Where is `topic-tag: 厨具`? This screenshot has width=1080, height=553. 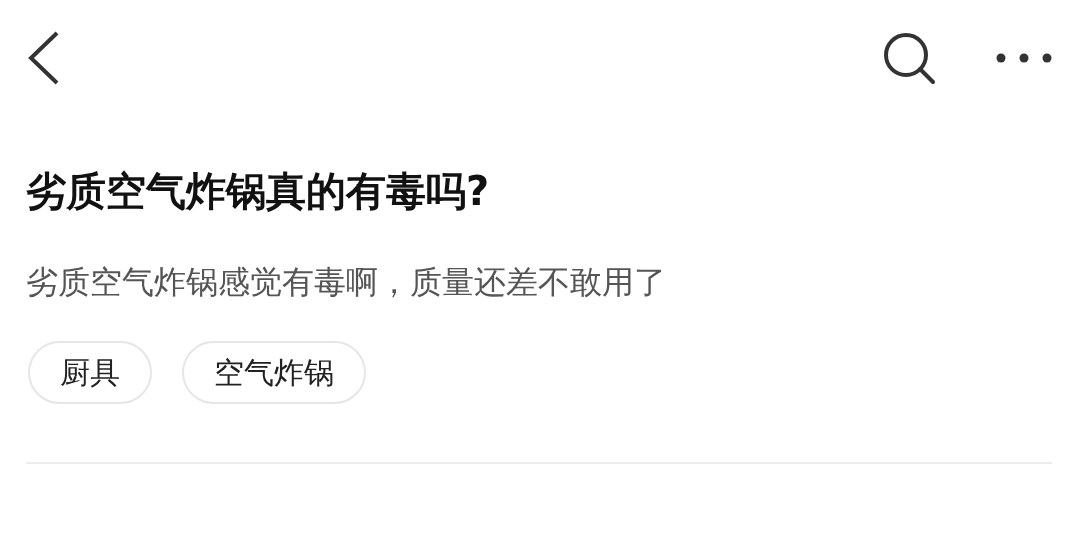 topic-tag: 厨具 is located at coordinates (90, 373).